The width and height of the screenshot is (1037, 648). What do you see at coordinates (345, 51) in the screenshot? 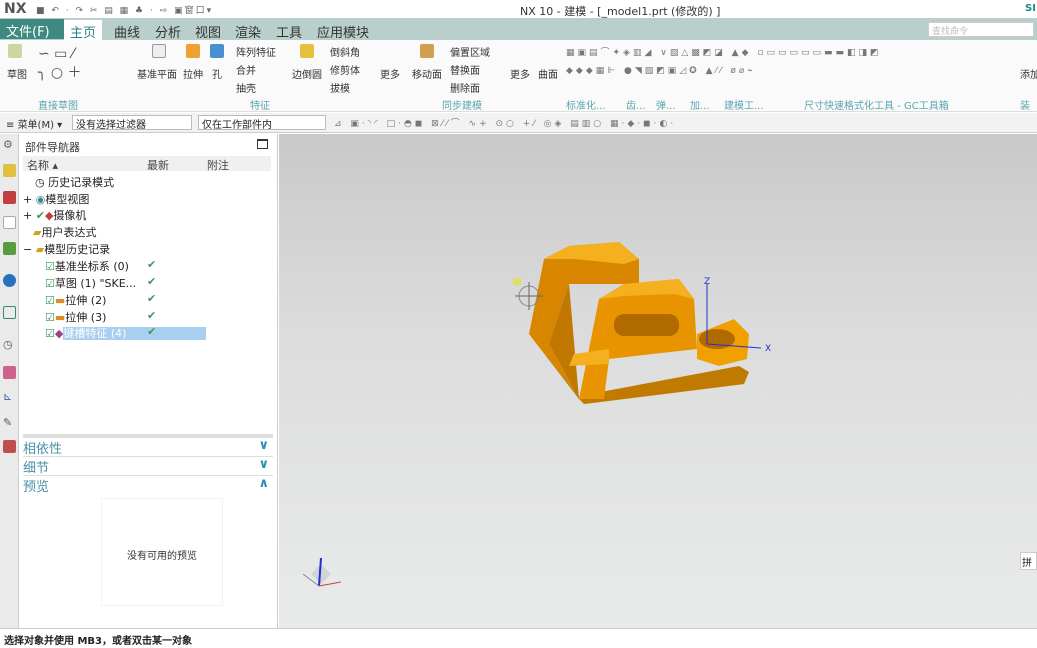
I see `chamfer-button: 倒斜角` at bounding box center [345, 51].